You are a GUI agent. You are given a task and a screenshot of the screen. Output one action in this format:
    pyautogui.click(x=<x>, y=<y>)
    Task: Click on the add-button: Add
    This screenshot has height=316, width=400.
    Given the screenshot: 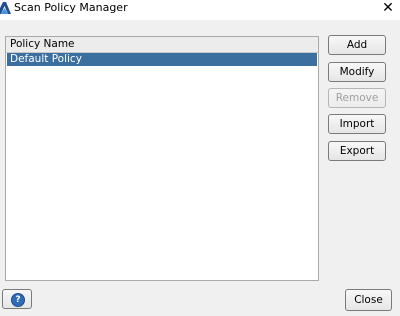 What is the action you would take?
    pyautogui.click(x=357, y=45)
    